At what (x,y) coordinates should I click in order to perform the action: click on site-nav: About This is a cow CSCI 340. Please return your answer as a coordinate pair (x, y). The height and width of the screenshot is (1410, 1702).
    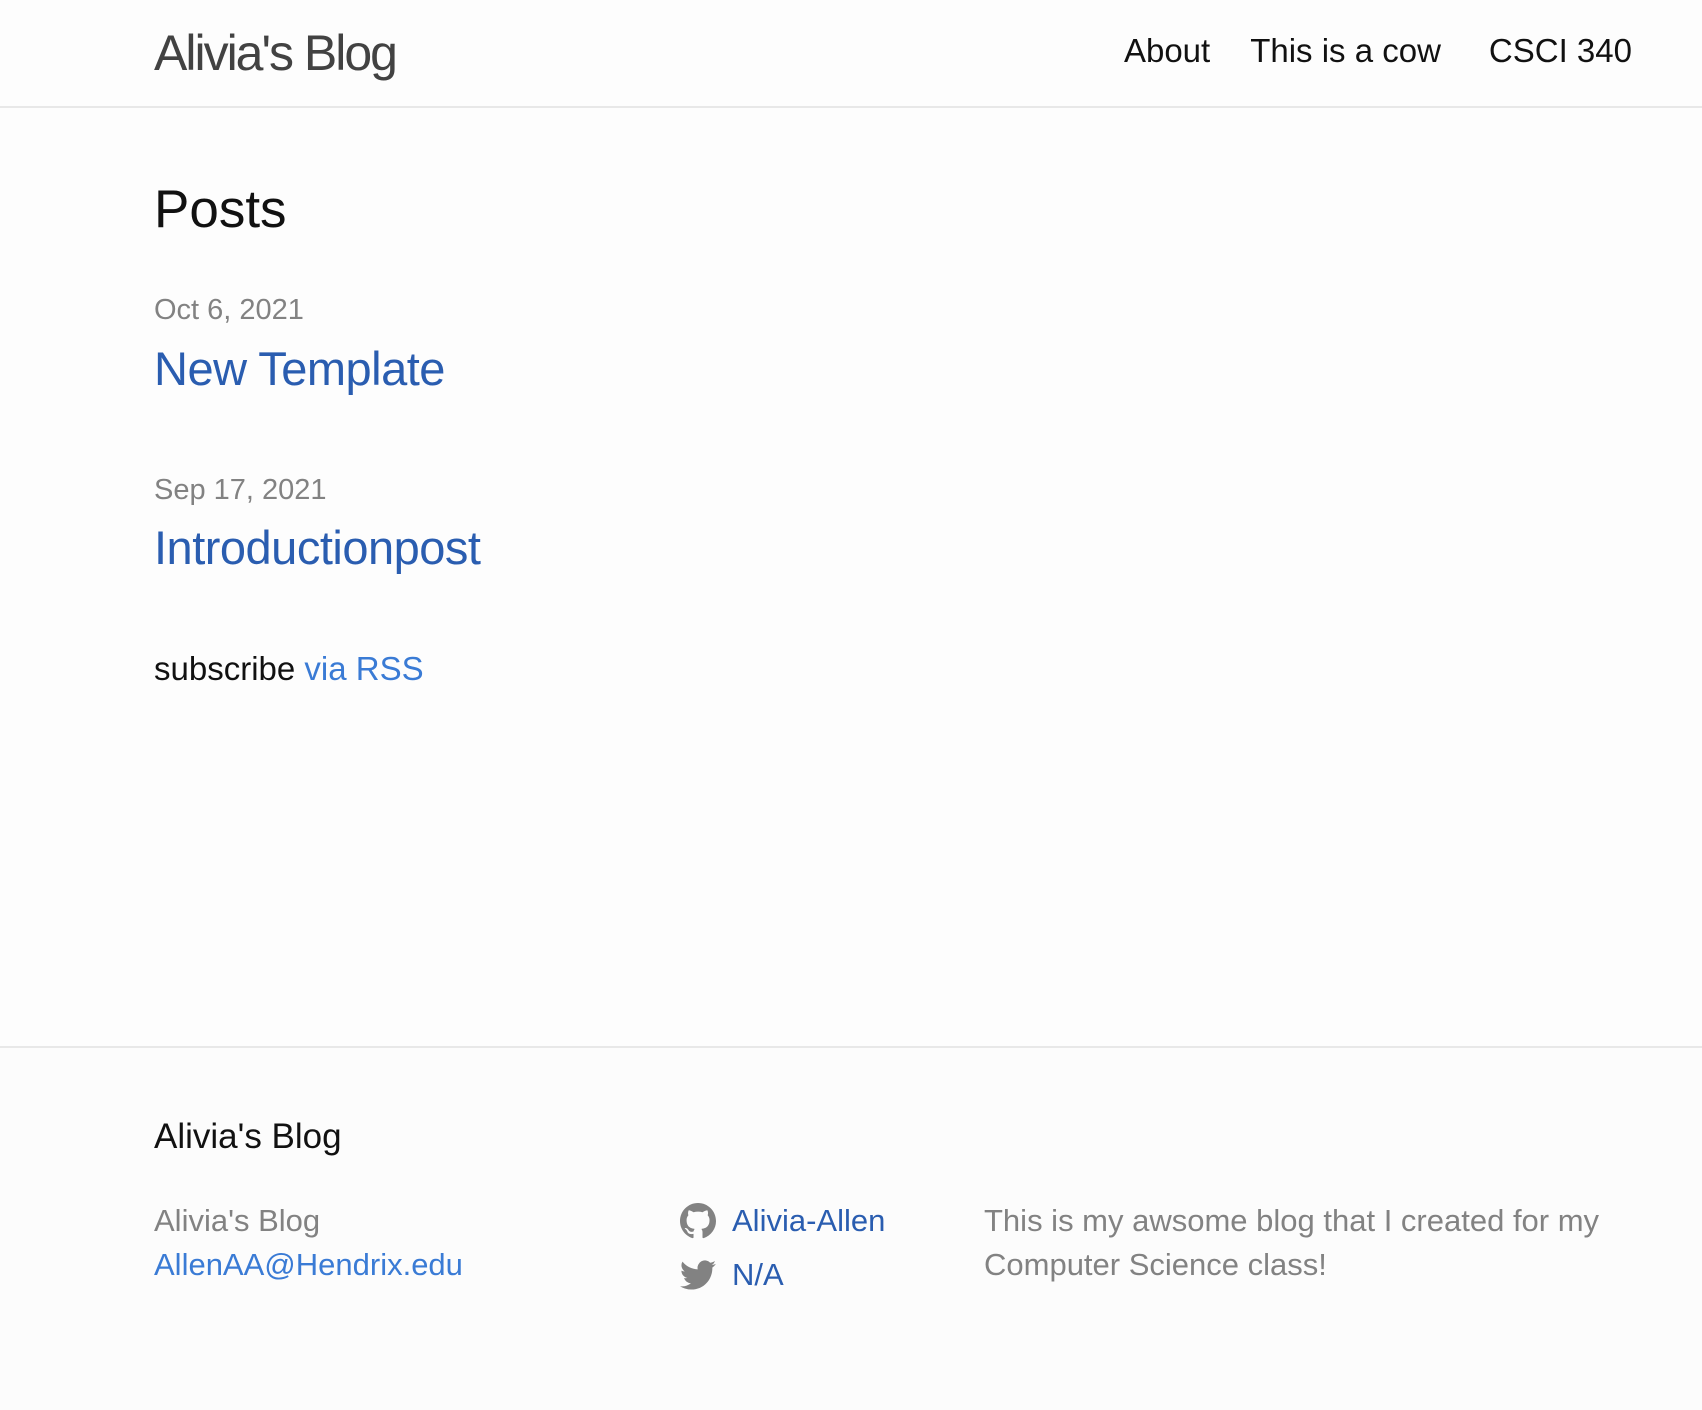
    Looking at the image, I should click on (1358, 51).